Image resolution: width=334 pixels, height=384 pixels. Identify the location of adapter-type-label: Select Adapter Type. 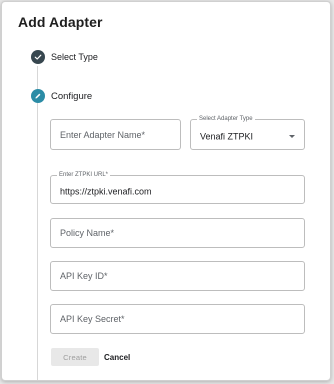
(226, 119).